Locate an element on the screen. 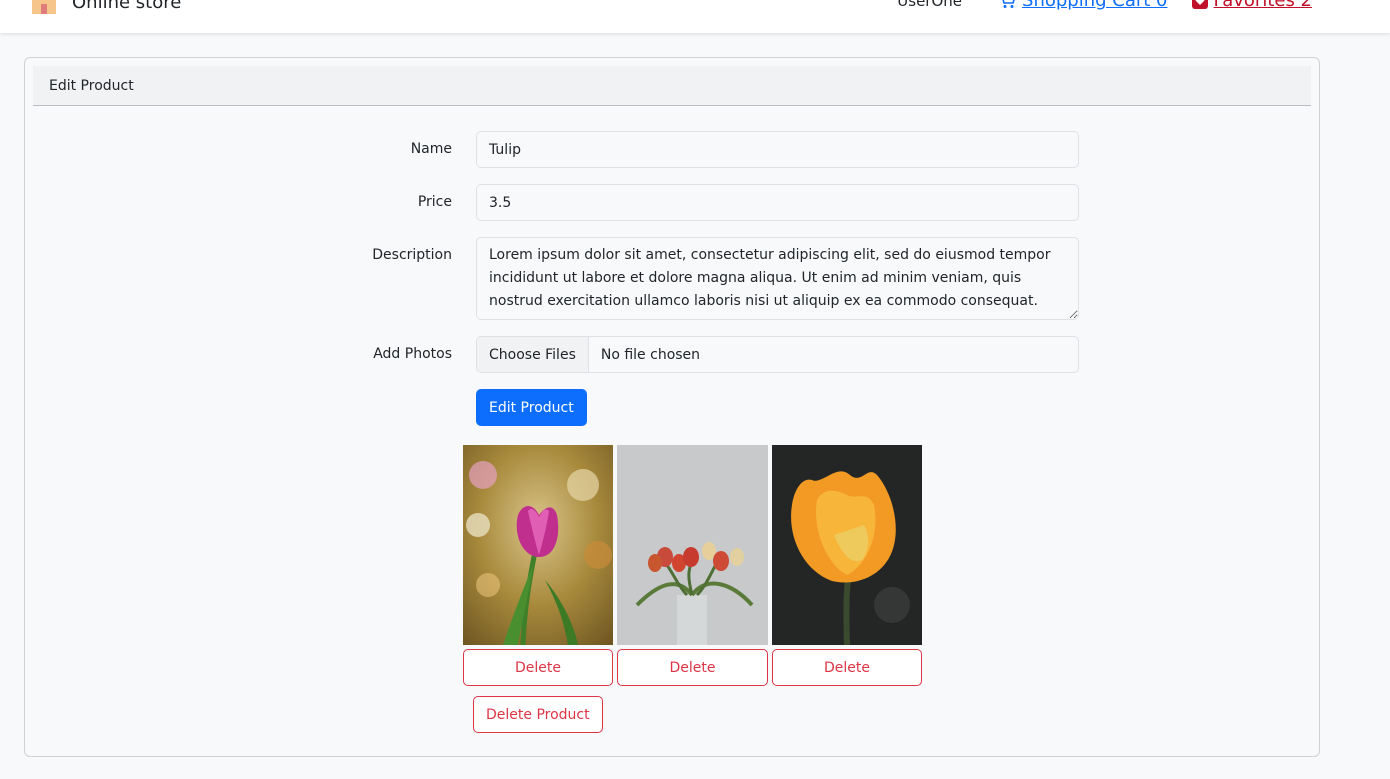  edit-product-button: Edit Product is located at coordinates (531, 407).